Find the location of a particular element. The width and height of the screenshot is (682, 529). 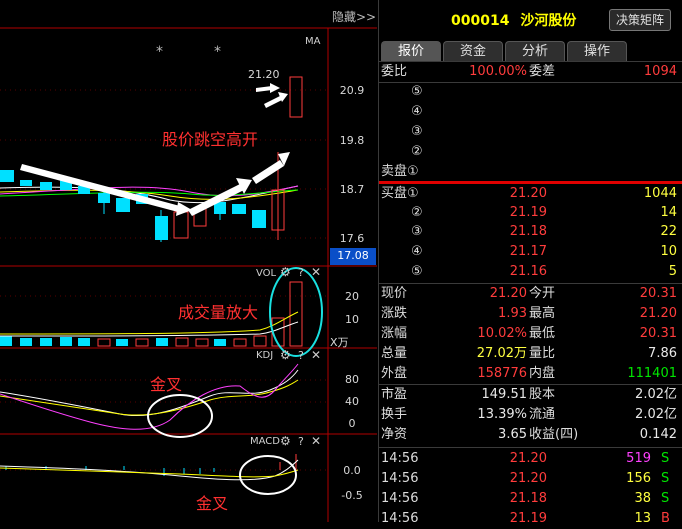

trade-row: 14:56 21.20 156 S is located at coordinates (525, 478).